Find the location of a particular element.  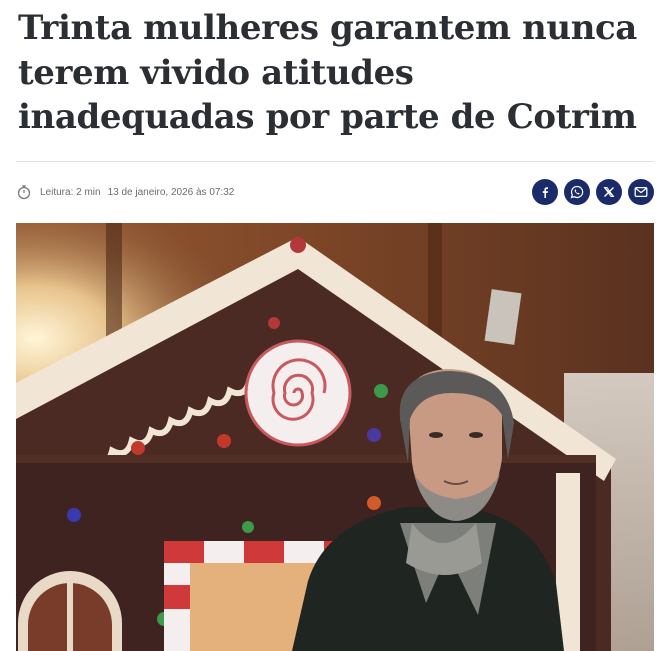

x-icon is located at coordinates (609, 192).